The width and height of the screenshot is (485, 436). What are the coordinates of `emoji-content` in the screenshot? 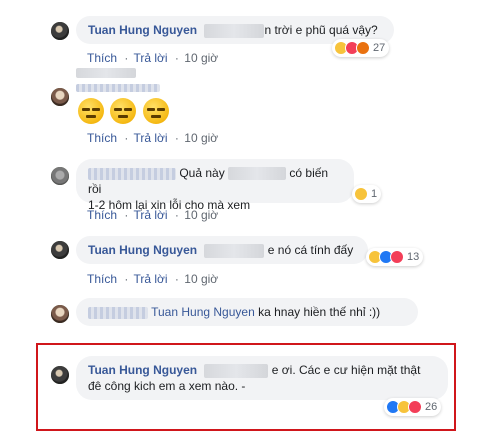 It's located at (125, 112).